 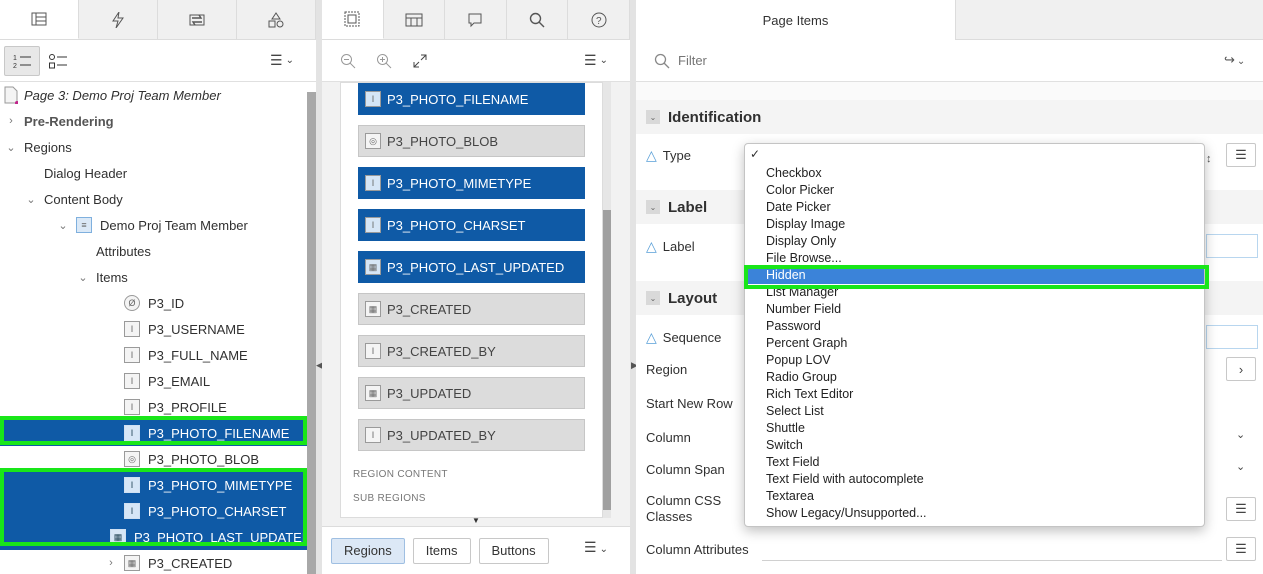 What do you see at coordinates (197, 19) in the screenshot?
I see `tab-processing` at bounding box center [197, 19].